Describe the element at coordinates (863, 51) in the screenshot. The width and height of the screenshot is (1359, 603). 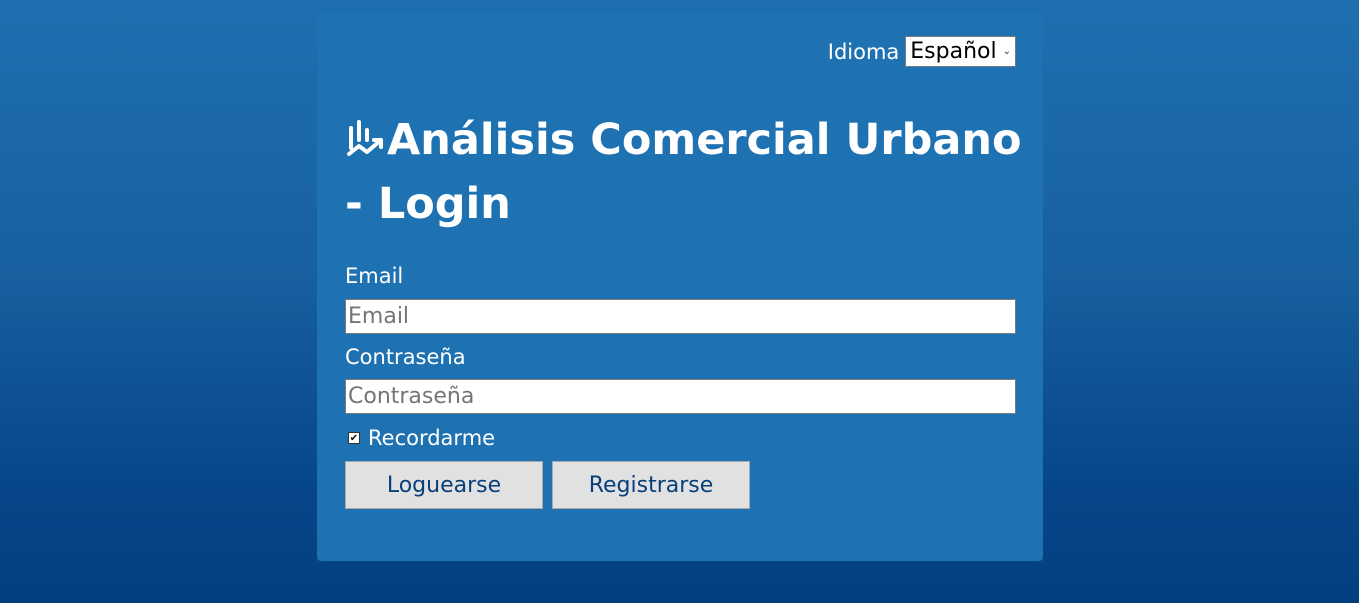
I see `language-label: Idioma` at that location.